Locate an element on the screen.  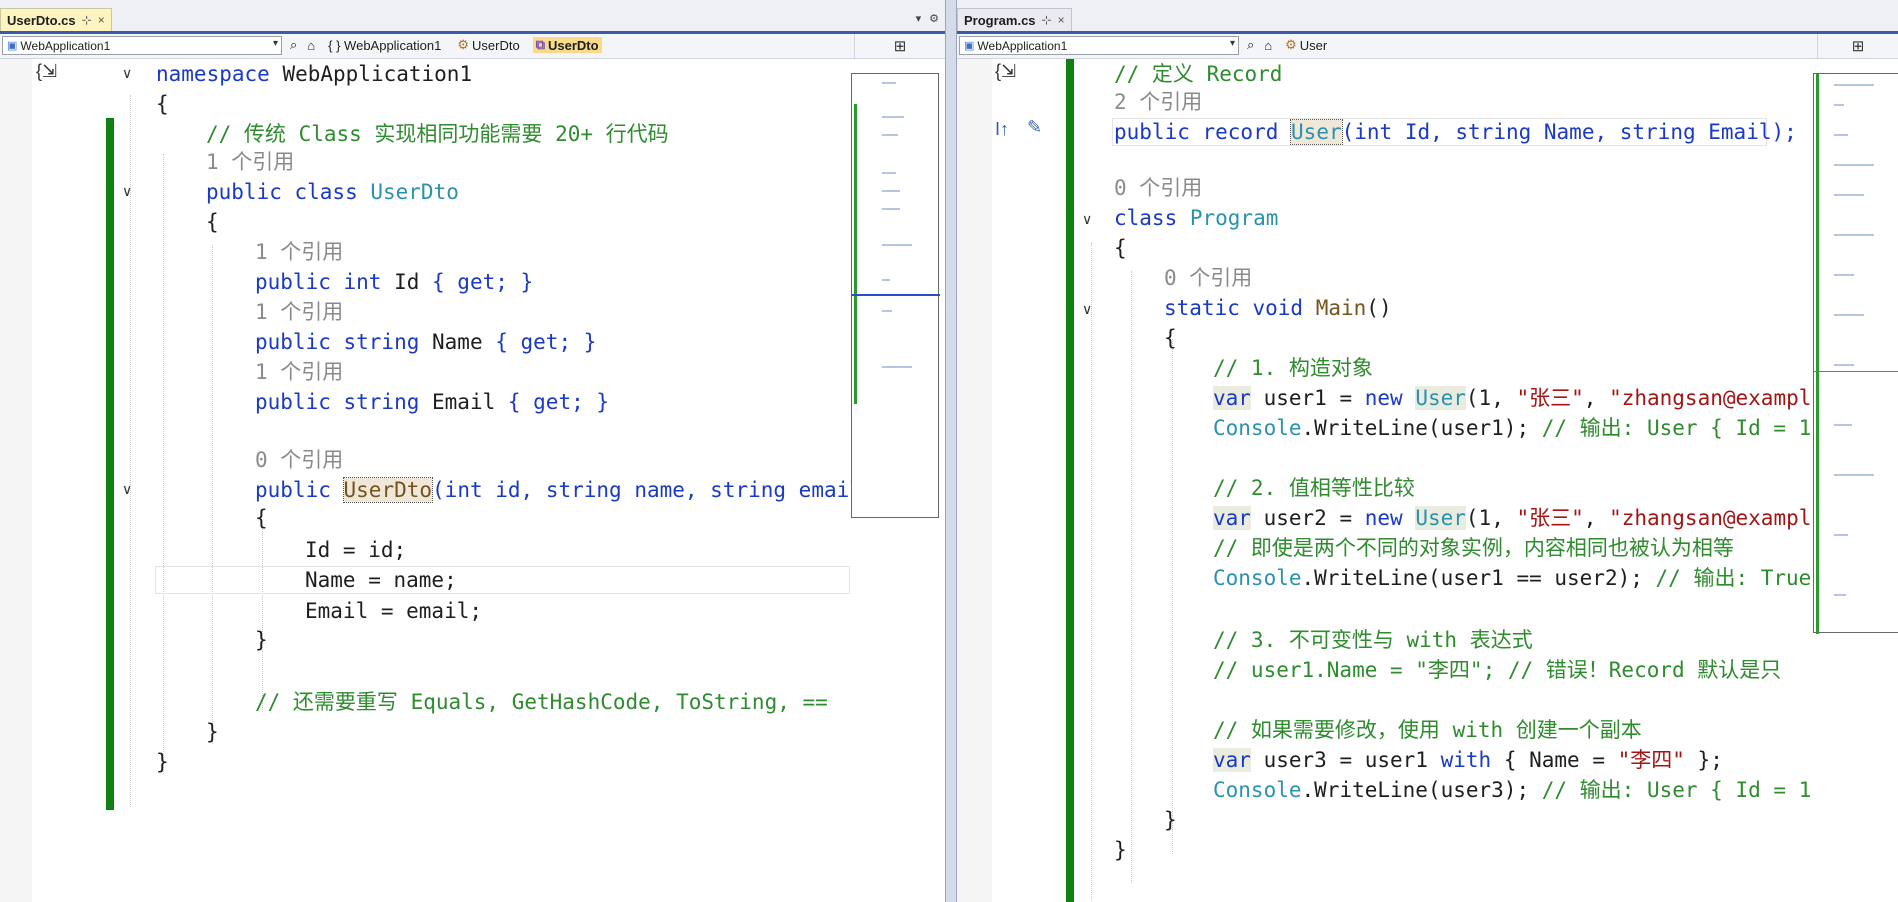
code-comment: // 传统 Class 实现相同功能需要 20+ 行代码 is located at coordinates (437, 134).